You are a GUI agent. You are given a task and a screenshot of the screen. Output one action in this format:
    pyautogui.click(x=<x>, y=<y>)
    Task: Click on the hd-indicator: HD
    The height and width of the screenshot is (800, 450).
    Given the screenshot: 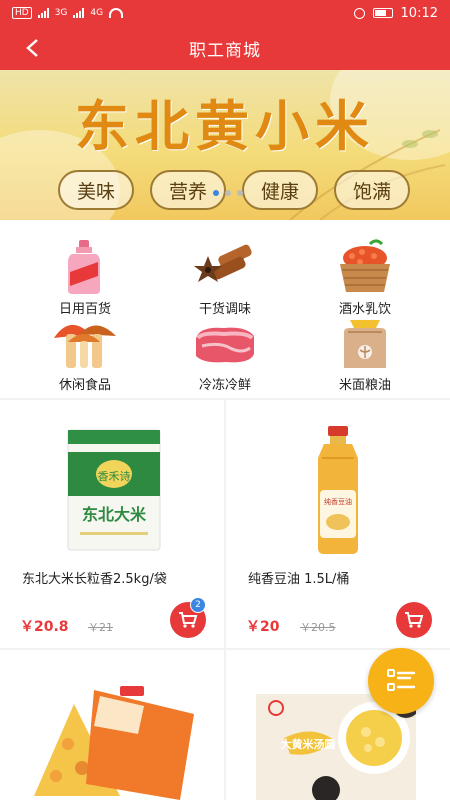 What is the action you would take?
    pyautogui.click(x=22, y=13)
    